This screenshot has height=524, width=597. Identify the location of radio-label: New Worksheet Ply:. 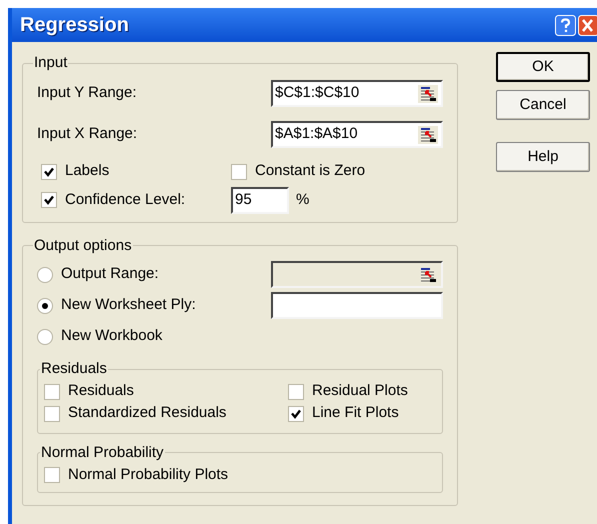
(128, 305).